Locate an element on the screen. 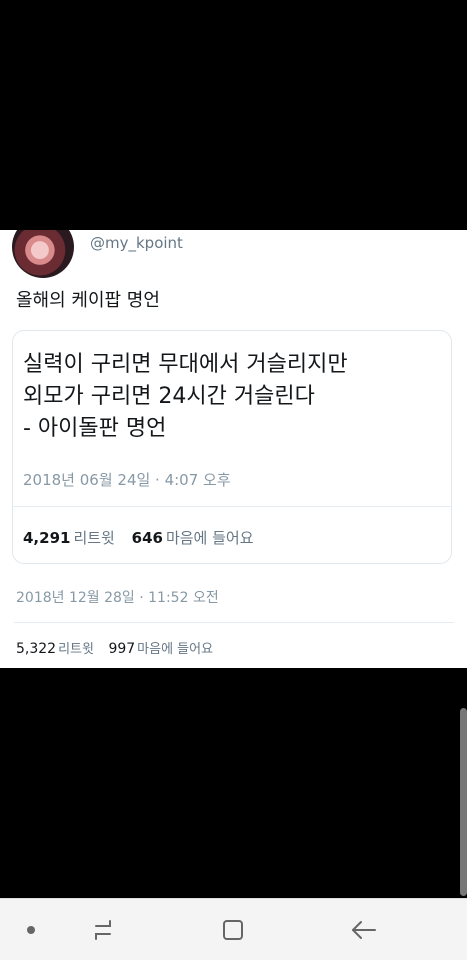 This screenshot has width=467, height=960. quoted-like-count: 646 is located at coordinates (147, 538).